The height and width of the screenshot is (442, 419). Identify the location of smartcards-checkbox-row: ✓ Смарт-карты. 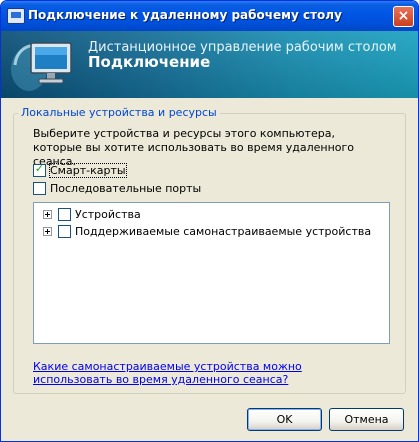
(80, 170).